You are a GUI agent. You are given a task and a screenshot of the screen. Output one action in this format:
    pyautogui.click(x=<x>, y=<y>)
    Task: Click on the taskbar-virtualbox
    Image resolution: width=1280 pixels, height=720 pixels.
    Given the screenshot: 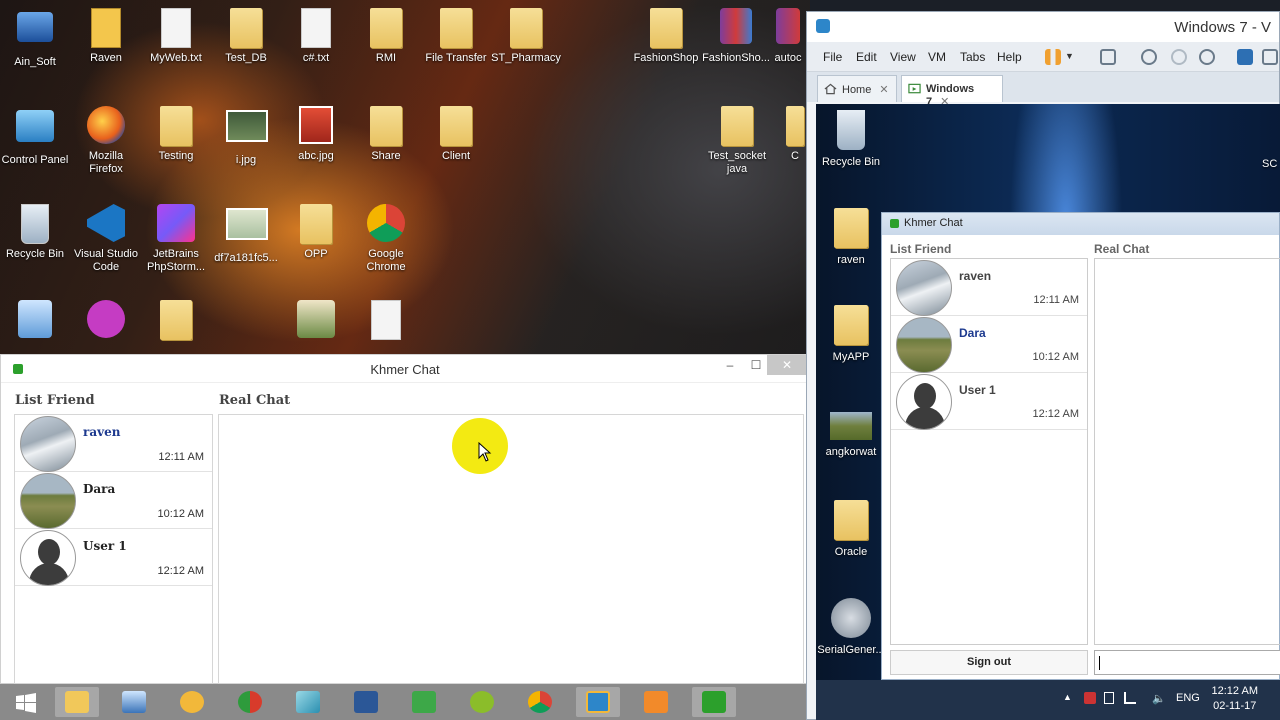 What is the action you would take?
    pyautogui.click(x=134, y=702)
    